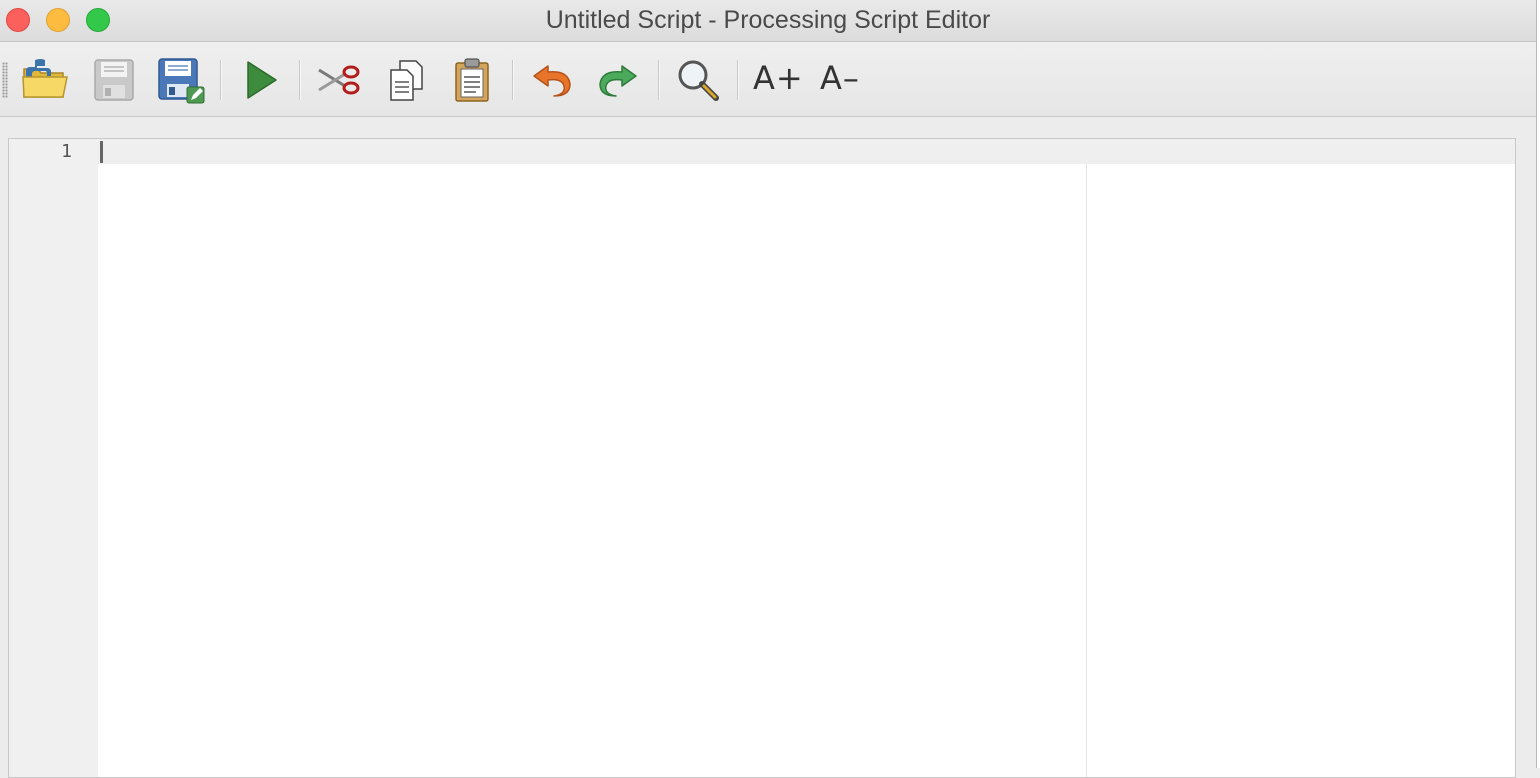  I want to click on open-folder-python-icon, so click(45, 78).